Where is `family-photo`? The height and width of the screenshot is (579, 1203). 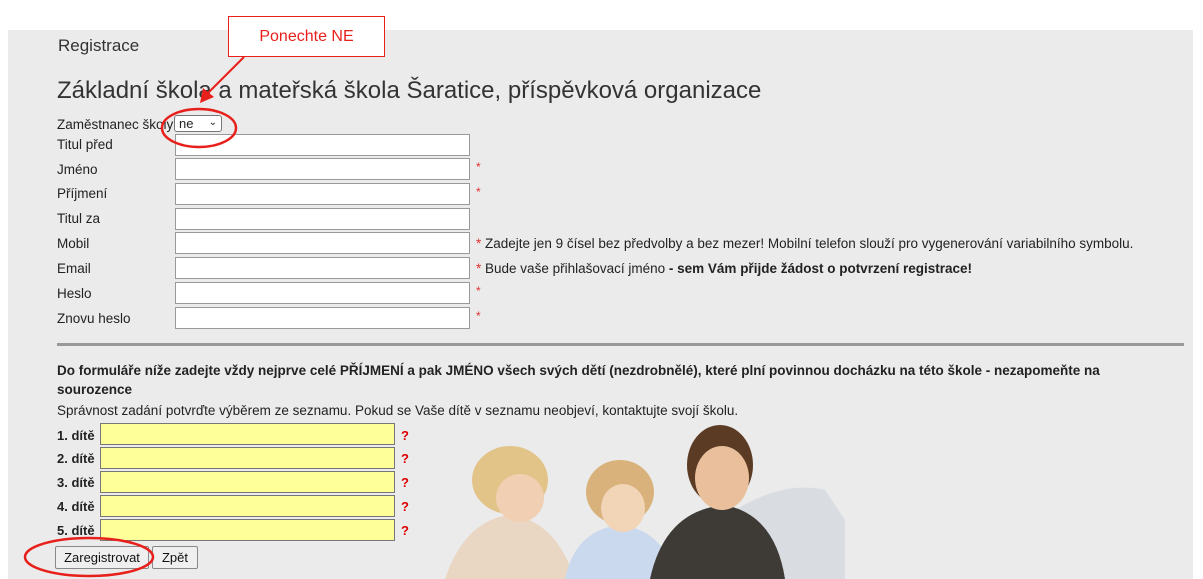 family-photo is located at coordinates (635, 499).